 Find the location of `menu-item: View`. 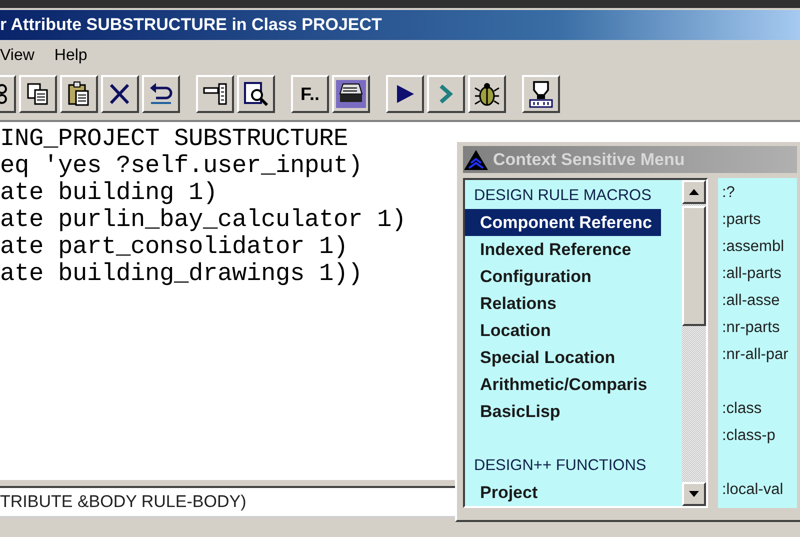

menu-item: View is located at coordinates (17, 56).